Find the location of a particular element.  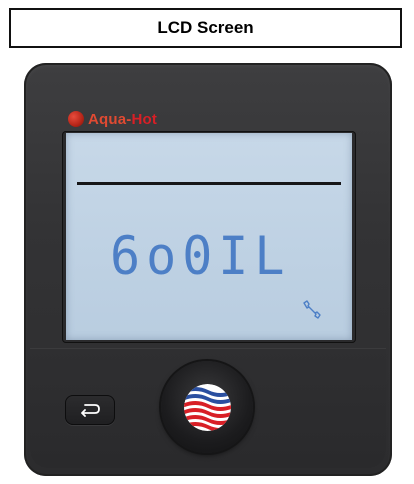

page-title: LCD Screen is located at coordinates (205, 27).